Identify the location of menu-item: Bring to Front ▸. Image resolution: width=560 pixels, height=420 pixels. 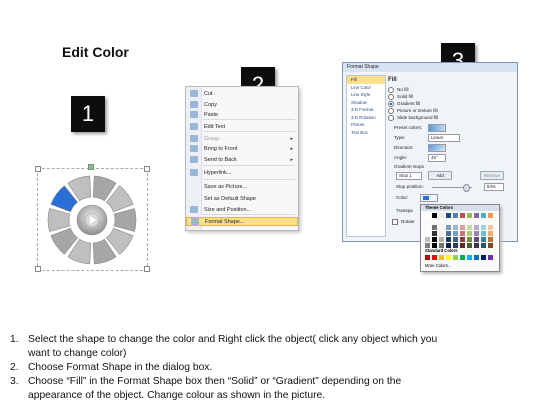
(242, 148).